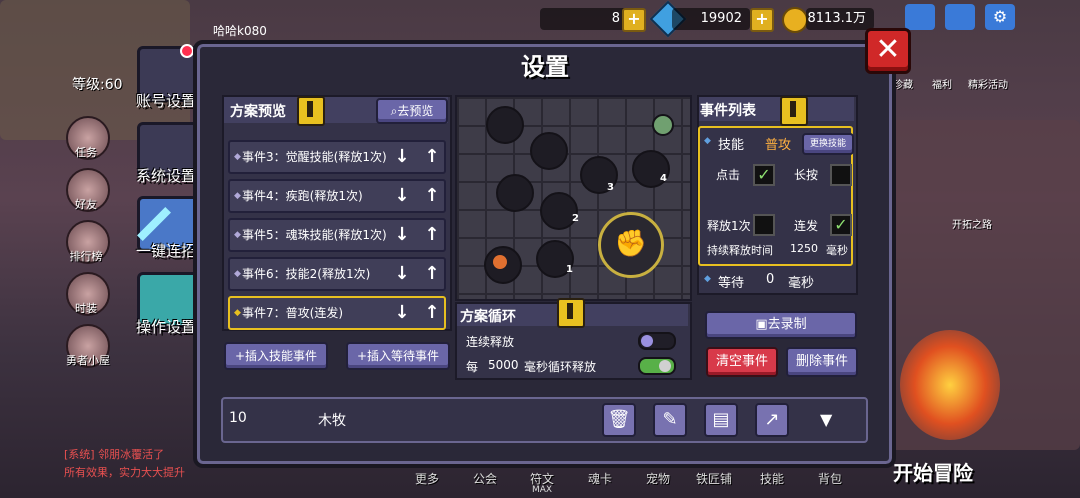  I want to click on event-label-7: 事件7：普攻(连发), so click(292, 313).